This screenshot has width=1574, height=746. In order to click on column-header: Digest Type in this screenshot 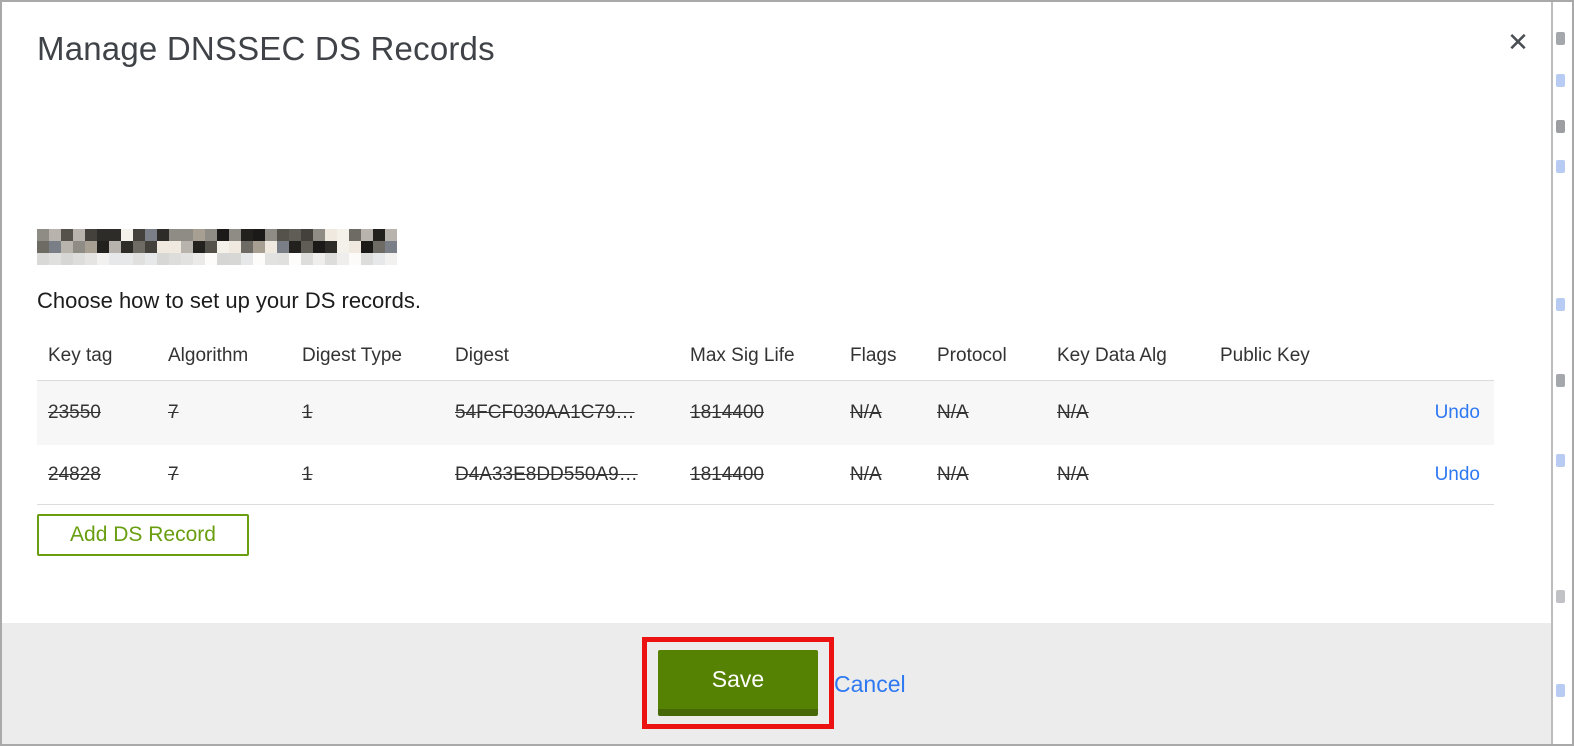, I will do `click(352, 355)`.